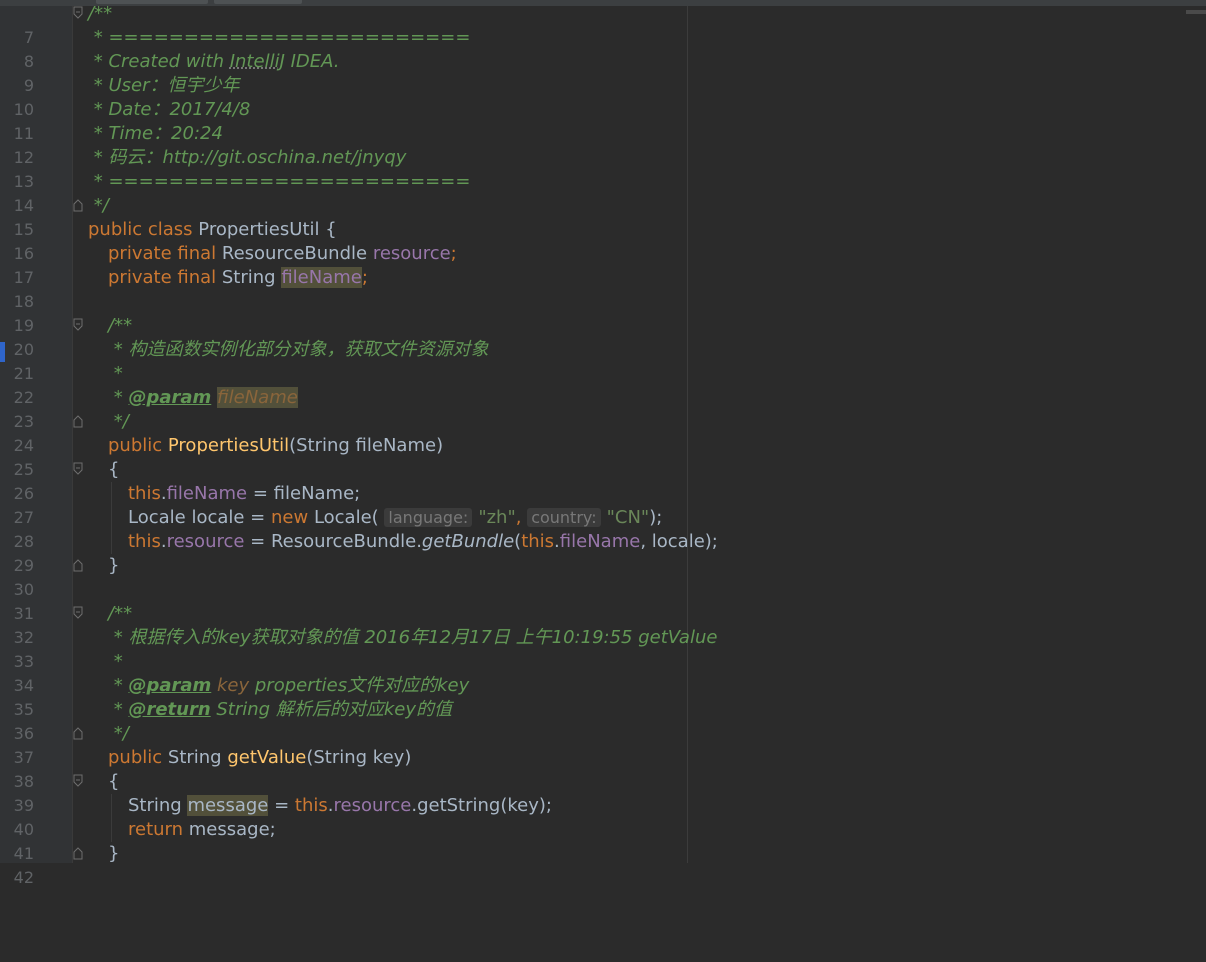 The height and width of the screenshot is (962, 1206). I want to click on code-line: 24 */, so click(603, 432).